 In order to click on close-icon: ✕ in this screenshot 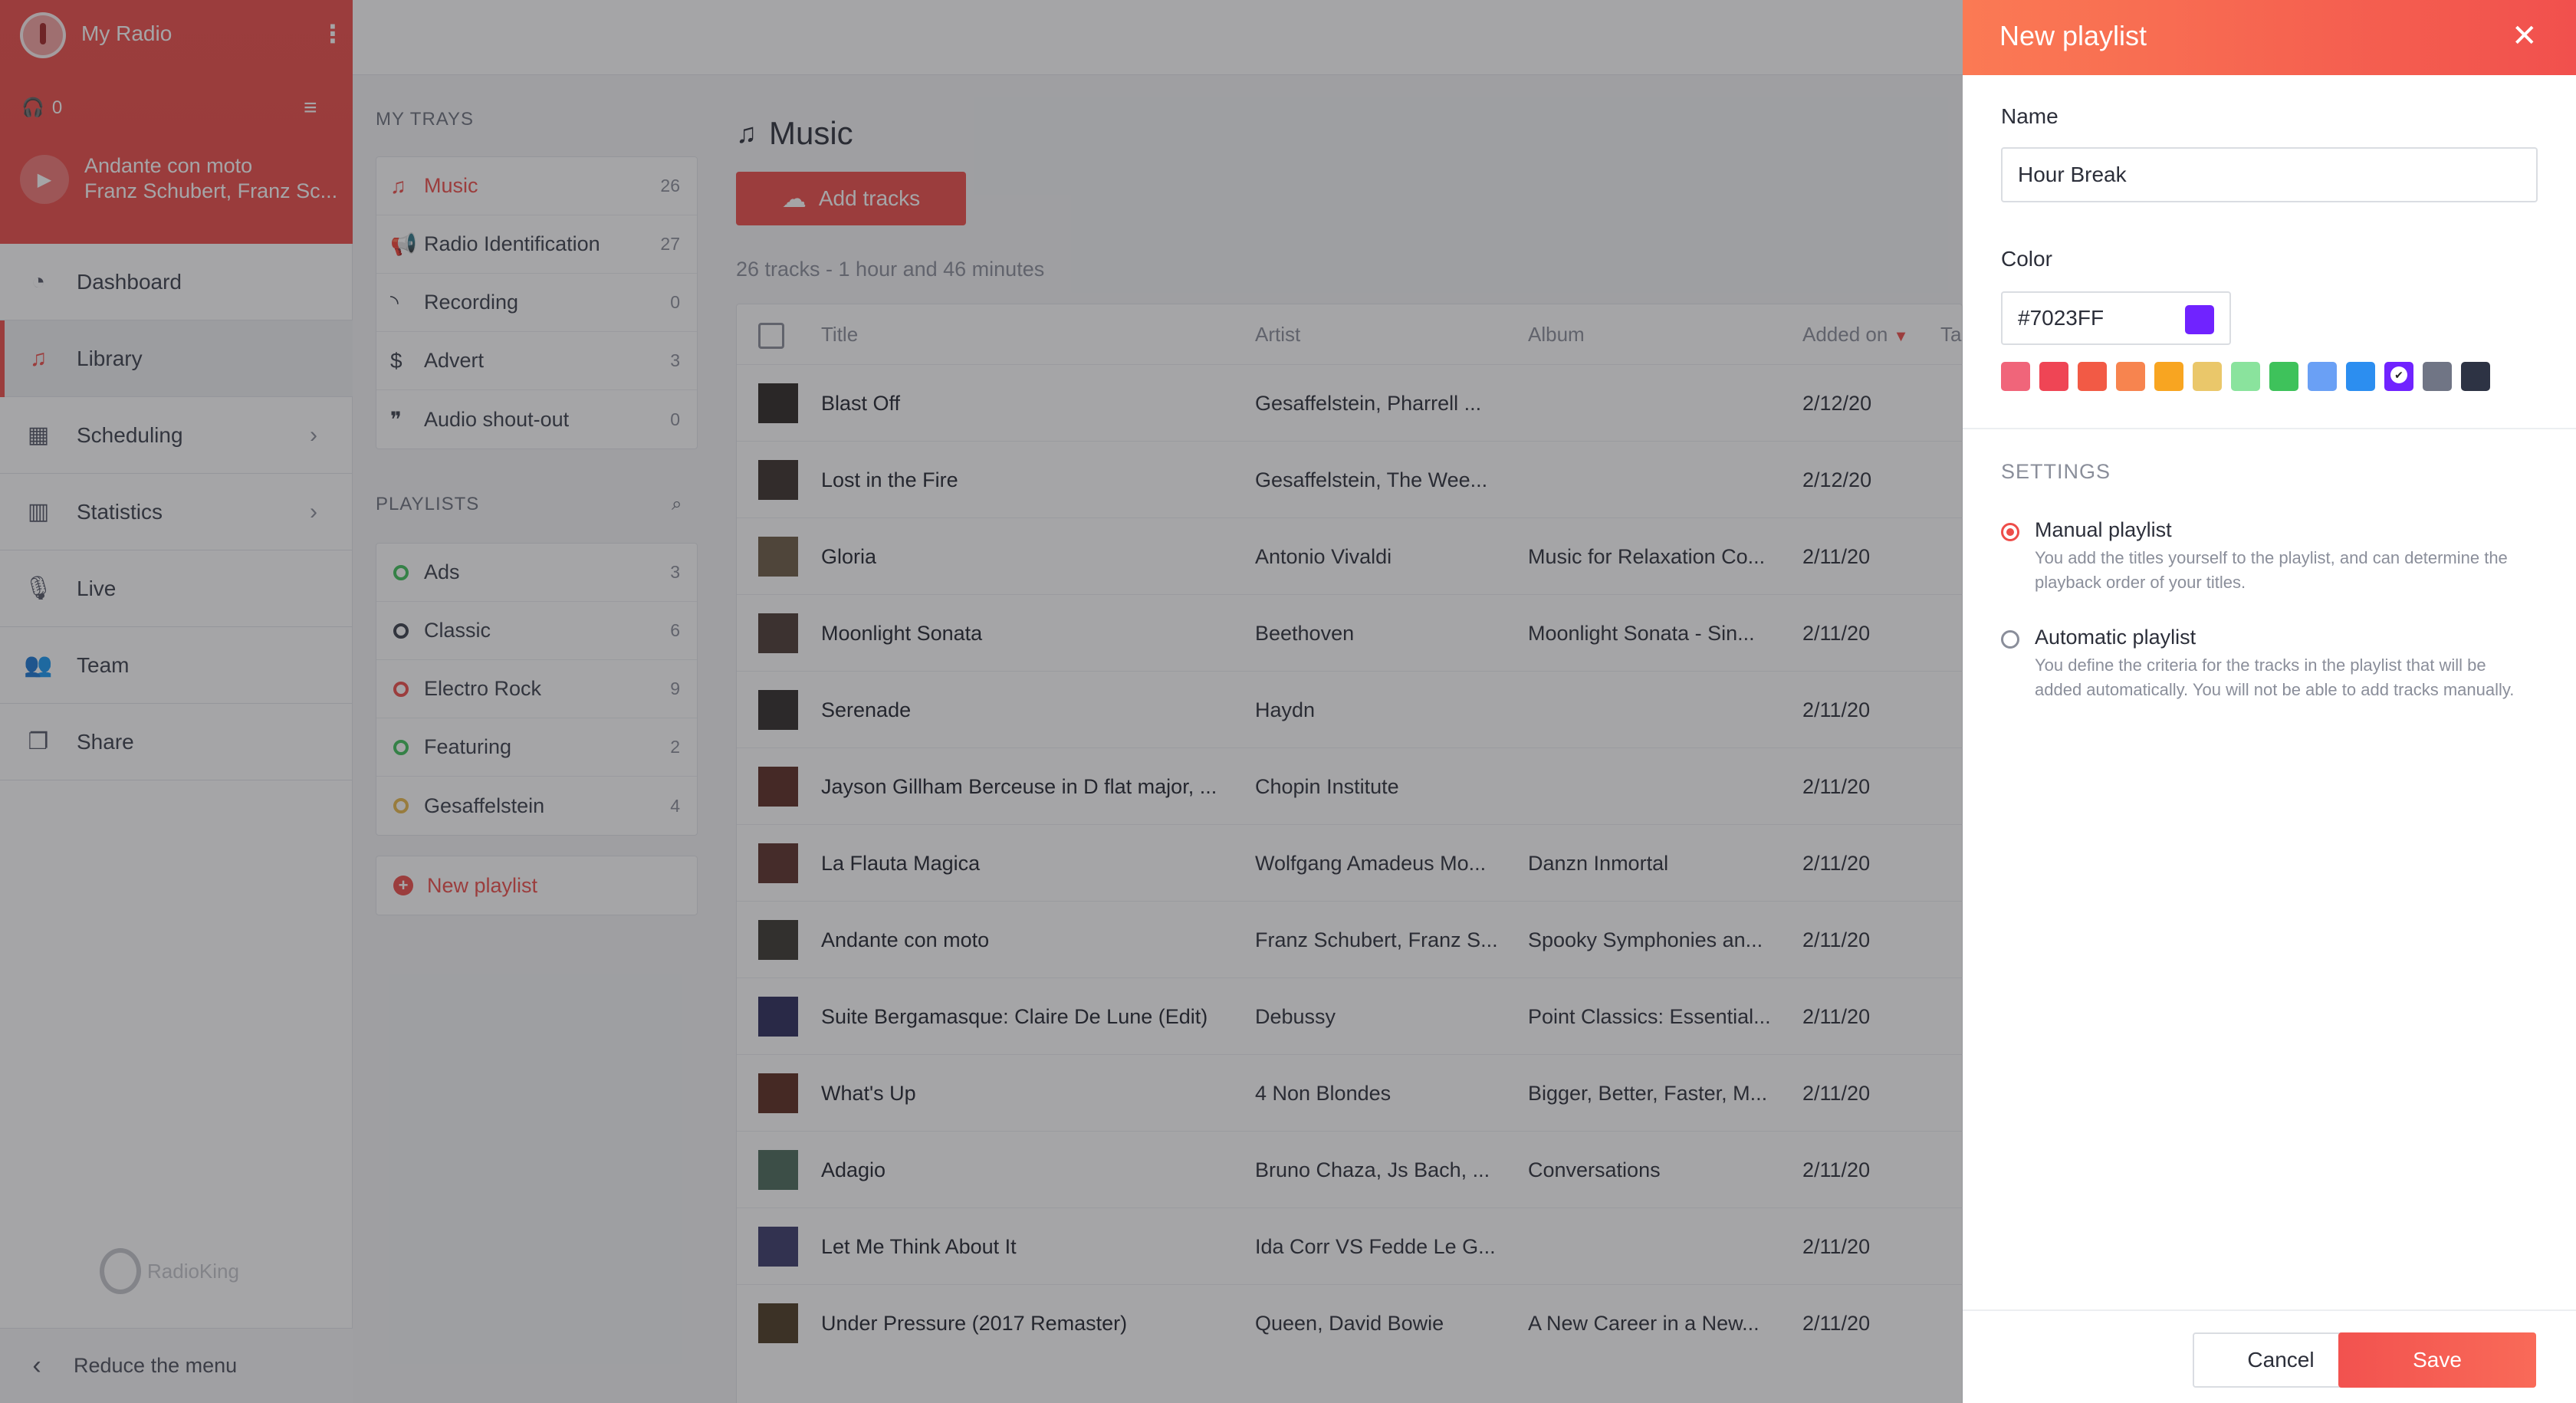, I will do `click(2525, 36)`.